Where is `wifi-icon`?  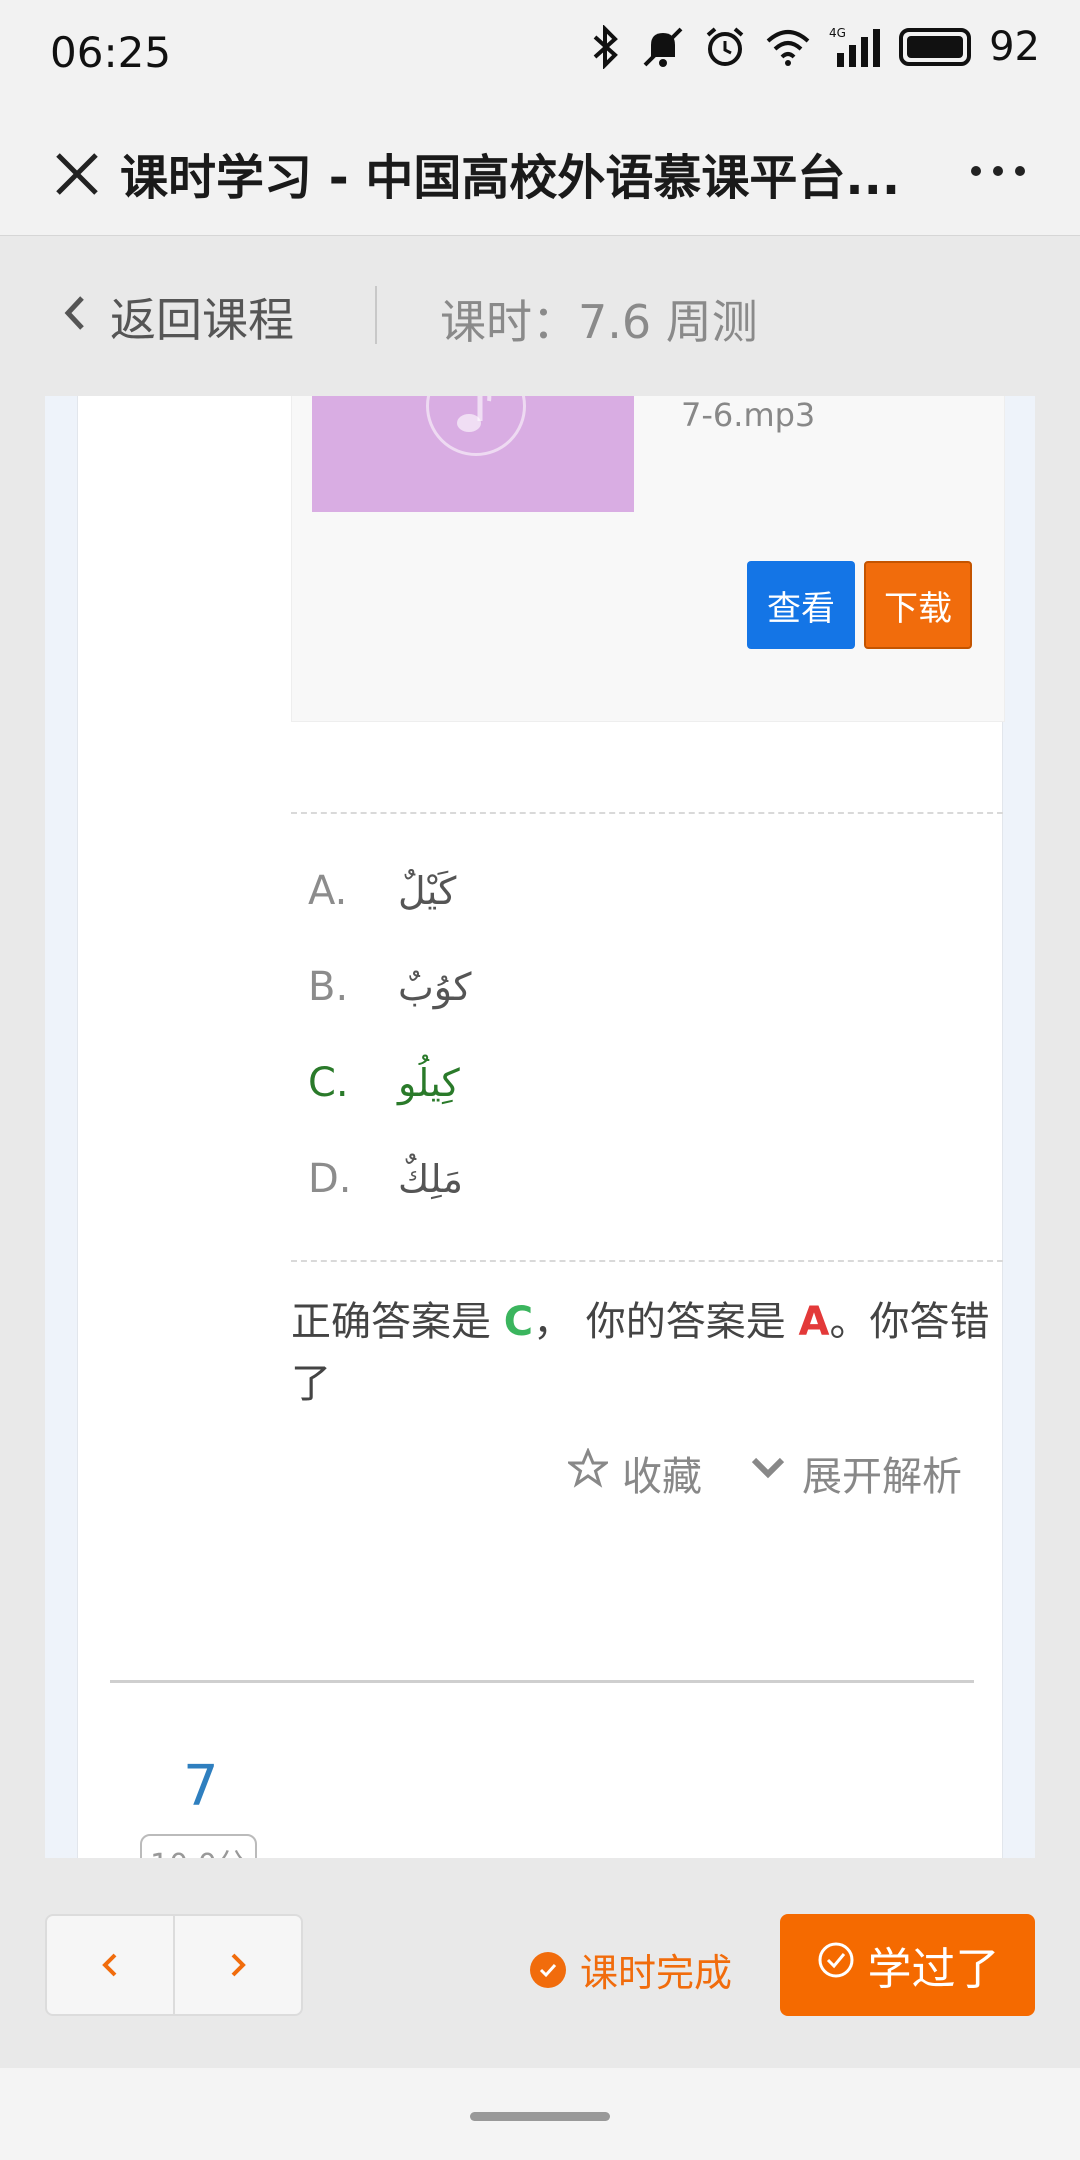 wifi-icon is located at coordinates (788, 47).